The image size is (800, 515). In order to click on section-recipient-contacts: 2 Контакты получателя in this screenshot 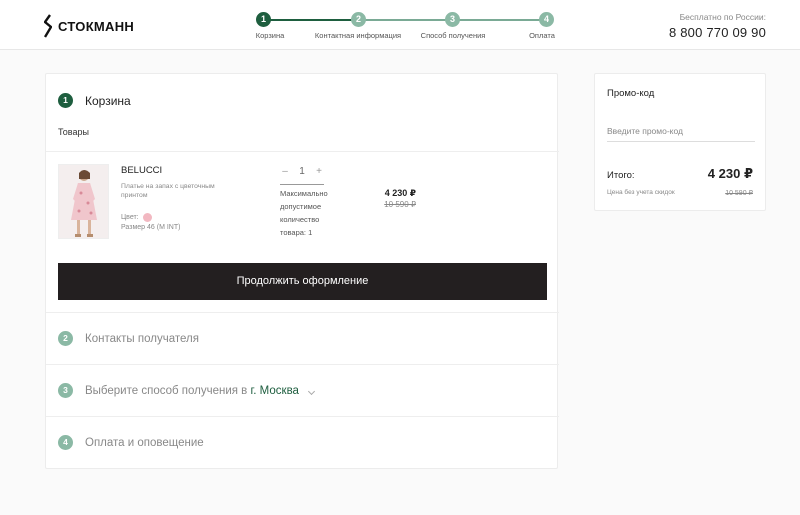, I will do `click(302, 338)`.